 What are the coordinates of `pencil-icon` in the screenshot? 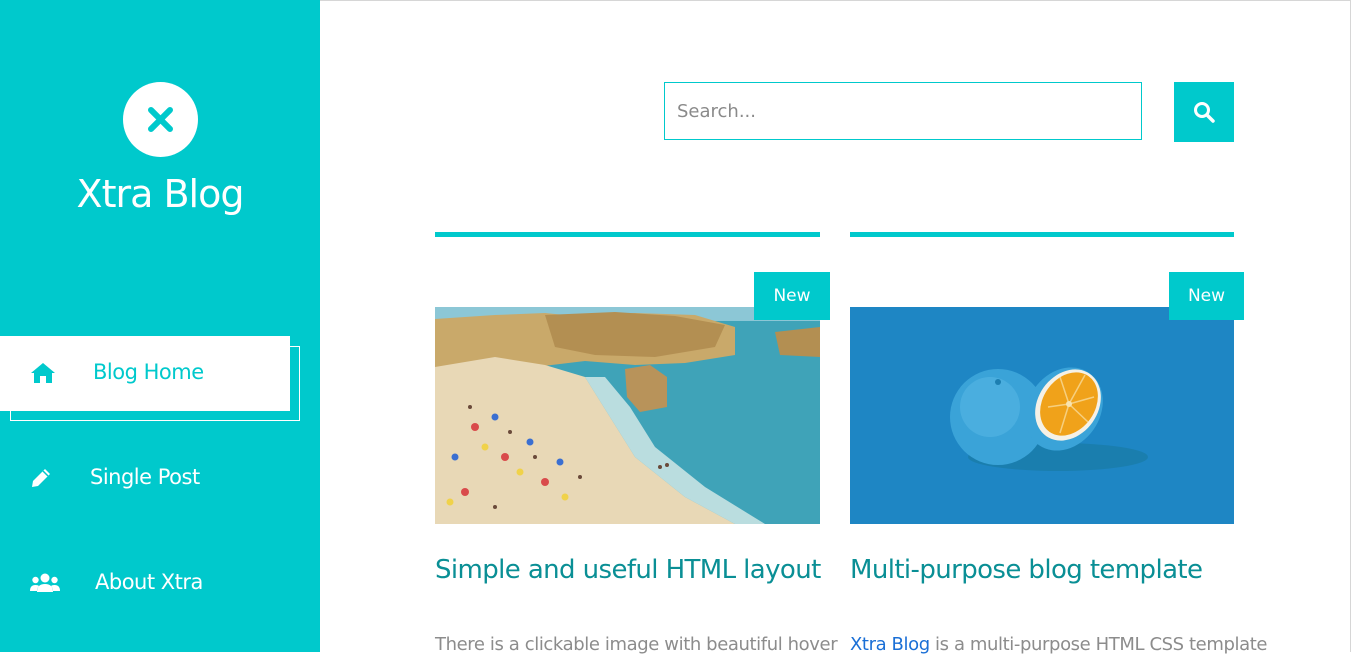 It's located at (41, 480).